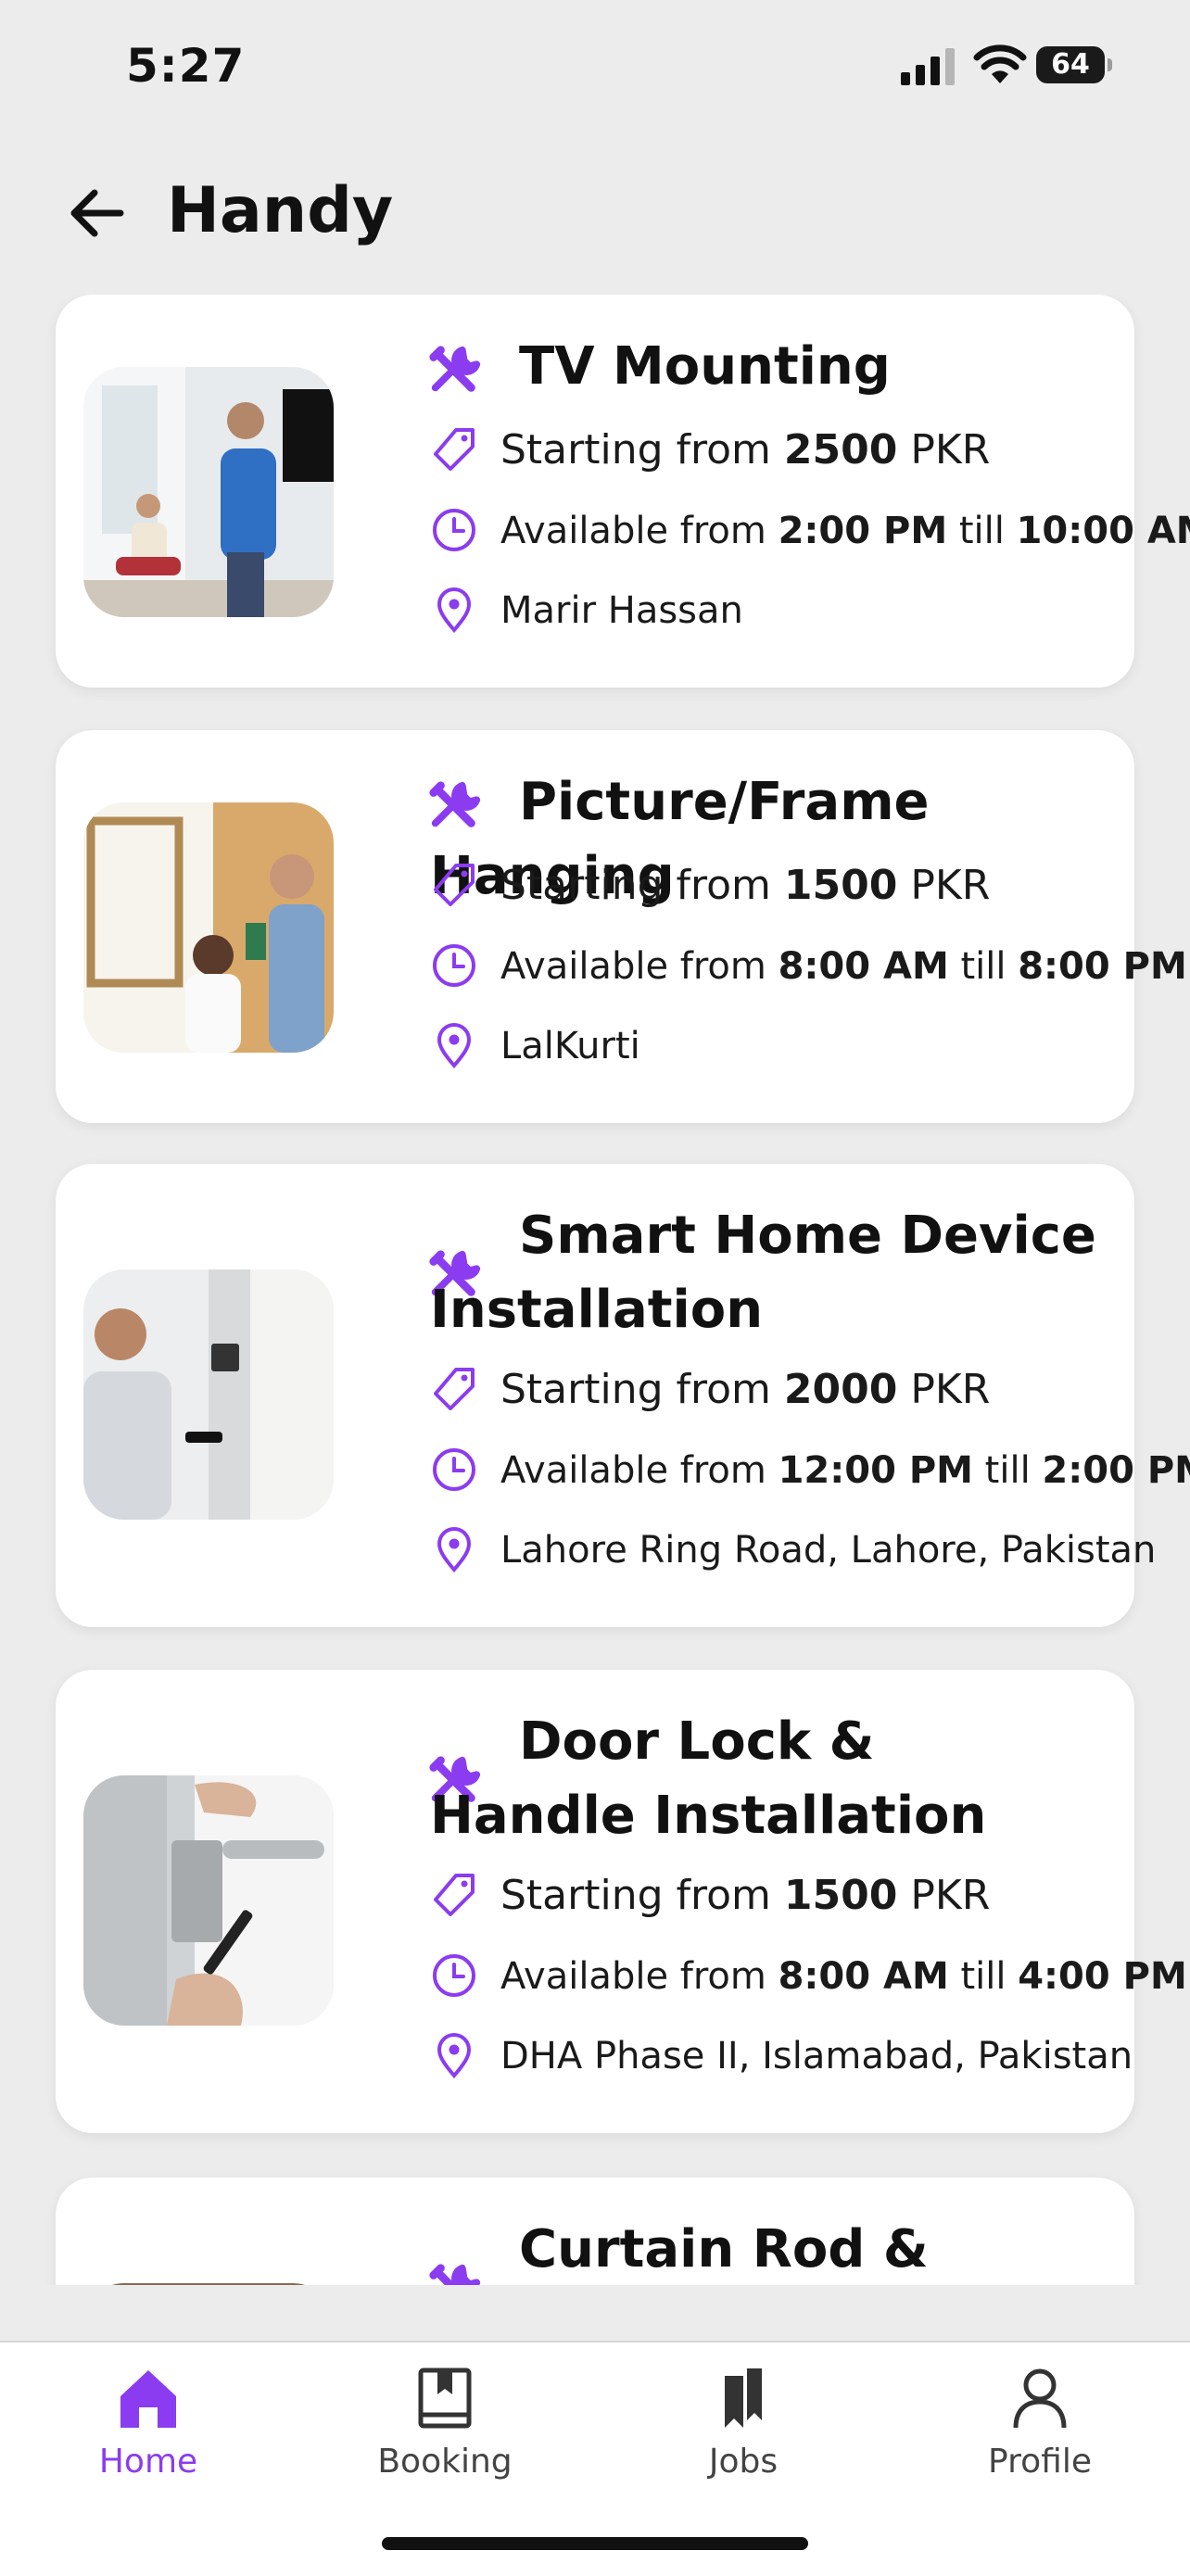  What do you see at coordinates (705, 367) in the screenshot?
I see `service-title: TV Mounting` at bounding box center [705, 367].